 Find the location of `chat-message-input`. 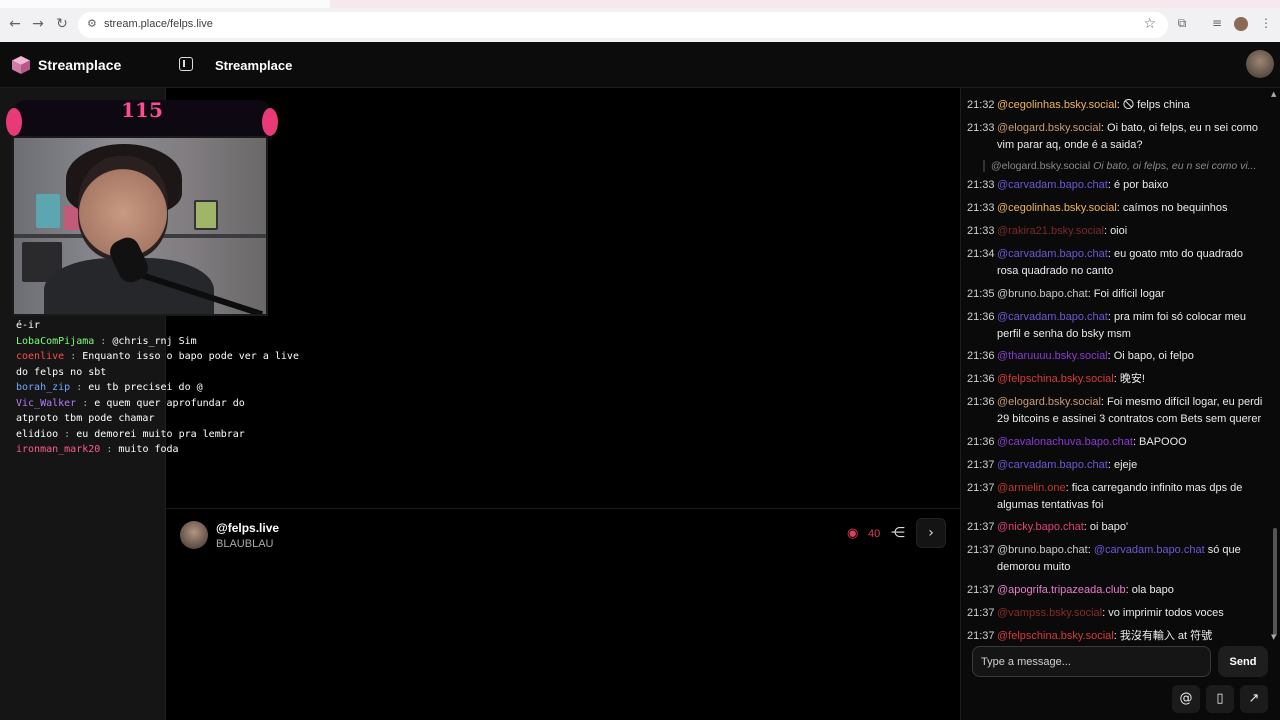

chat-message-input is located at coordinates (1091, 661).